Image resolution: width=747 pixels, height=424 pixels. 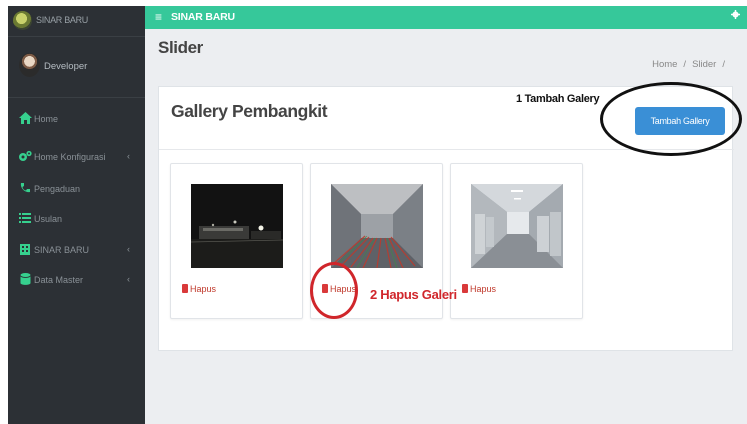 I want to click on home-icon, so click(x=25, y=119).